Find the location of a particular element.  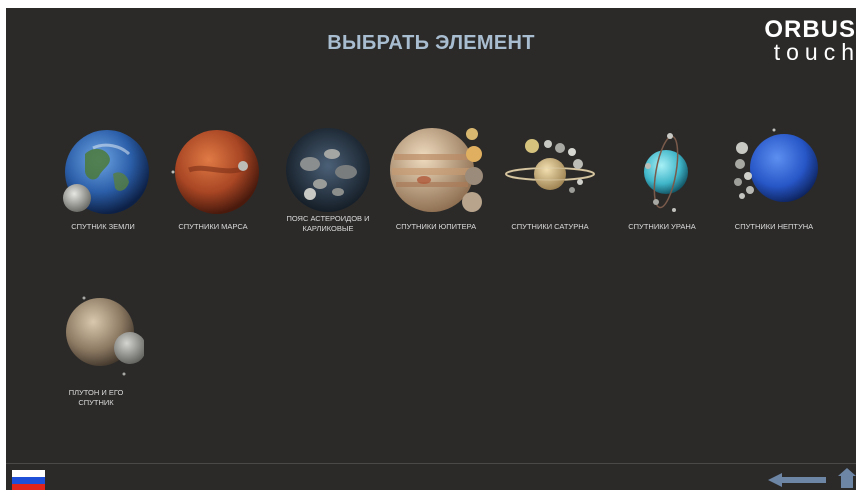

tile-label: СПУТНИК ЗЕМЛИ is located at coordinates (103, 226).